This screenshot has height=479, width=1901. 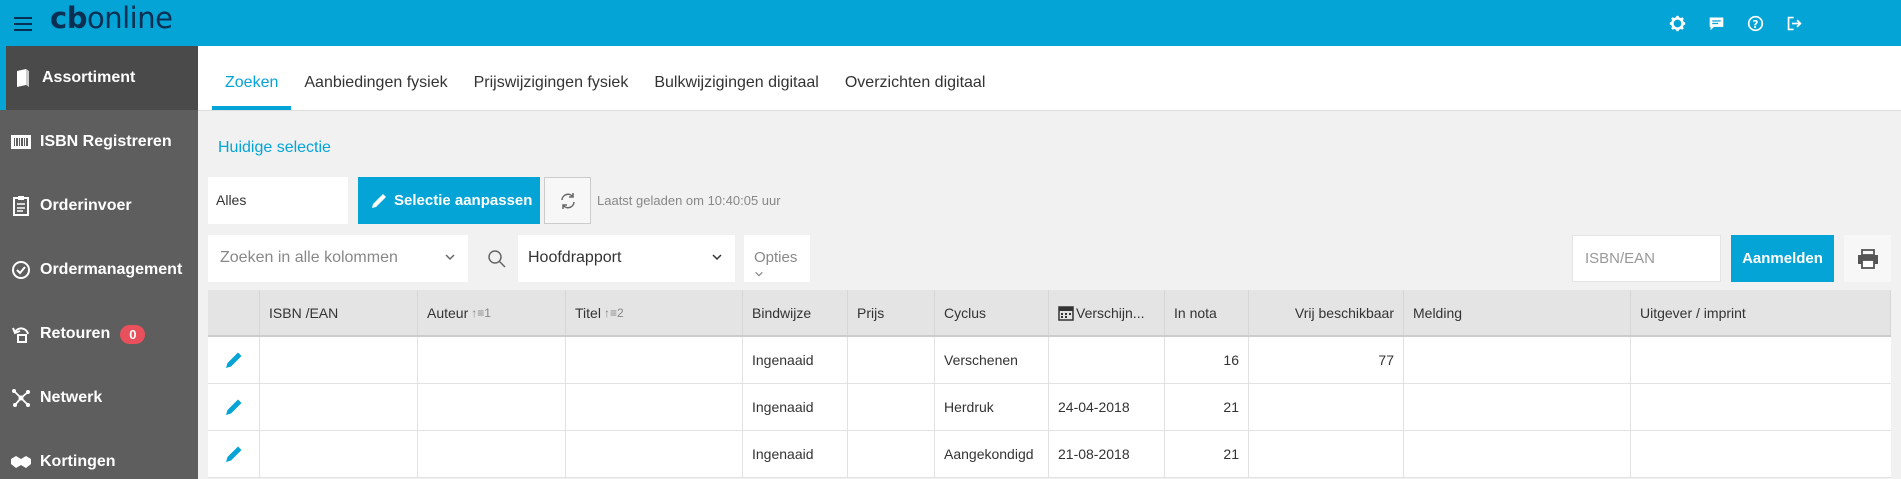 What do you see at coordinates (1107, 360) in the screenshot?
I see `cell-verschijning` at bounding box center [1107, 360].